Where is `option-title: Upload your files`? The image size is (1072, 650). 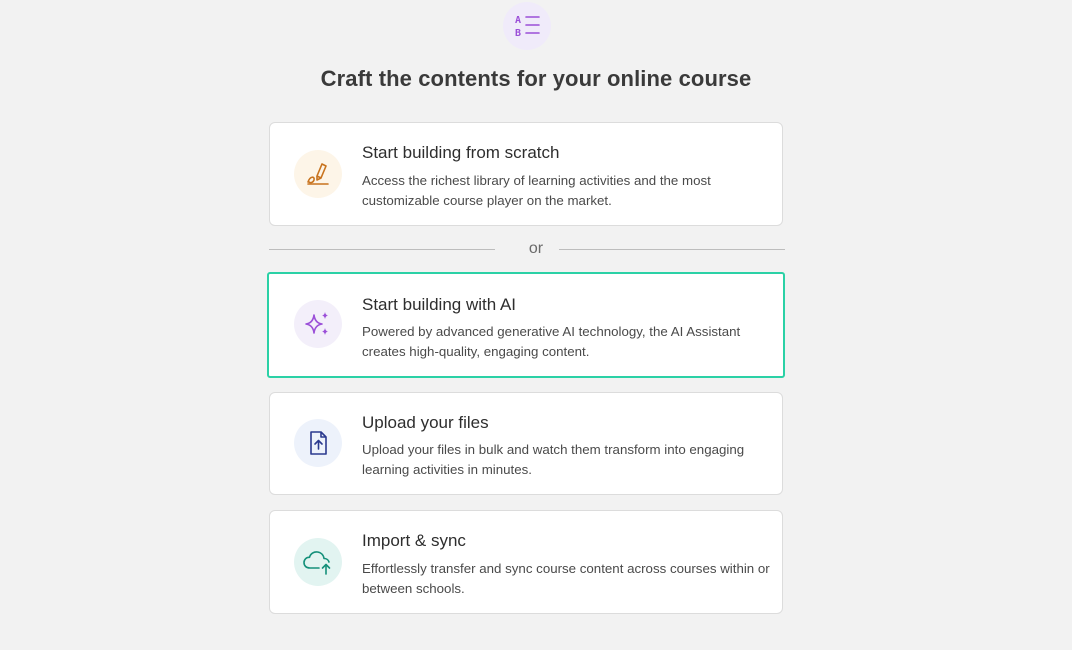
option-title: Upload your files is located at coordinates (425, 422).